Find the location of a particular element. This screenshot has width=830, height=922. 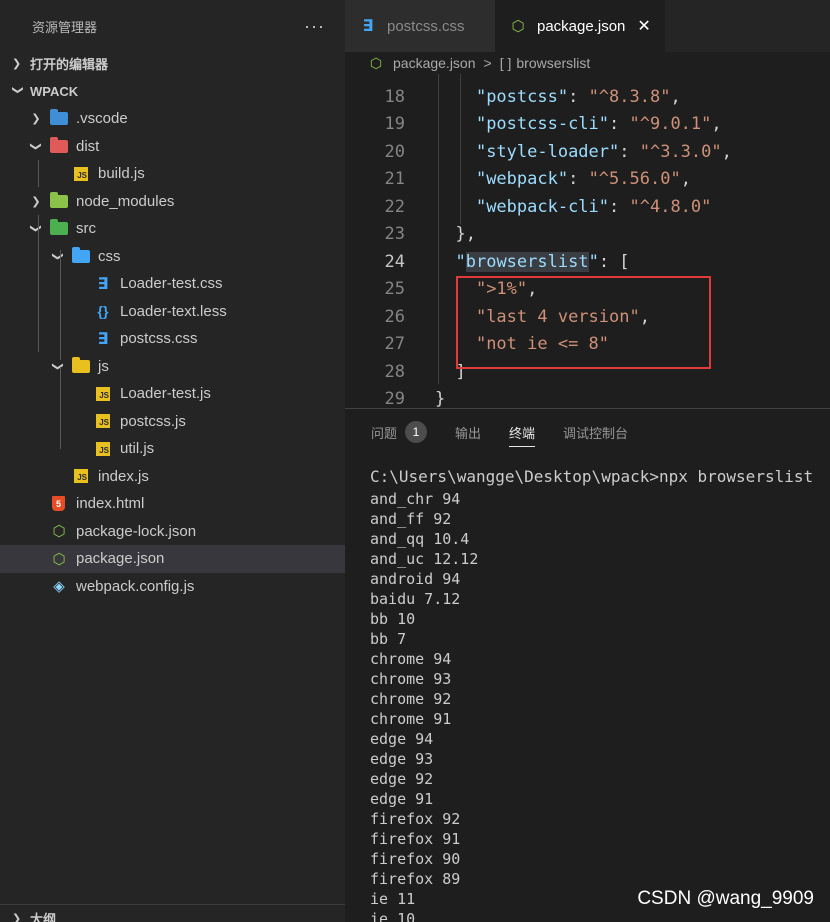

node-json-icon: ⬡ is located at coordinates (59, 559).